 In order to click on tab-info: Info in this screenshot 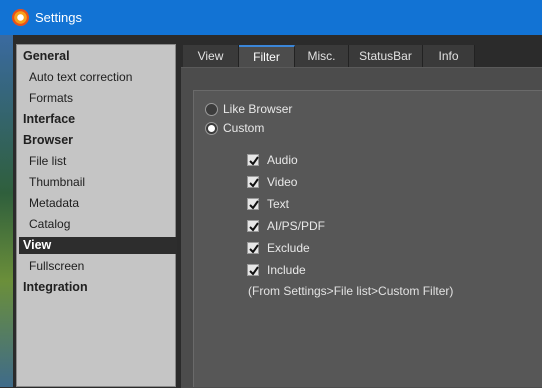, I will do `click(449, 56)`.